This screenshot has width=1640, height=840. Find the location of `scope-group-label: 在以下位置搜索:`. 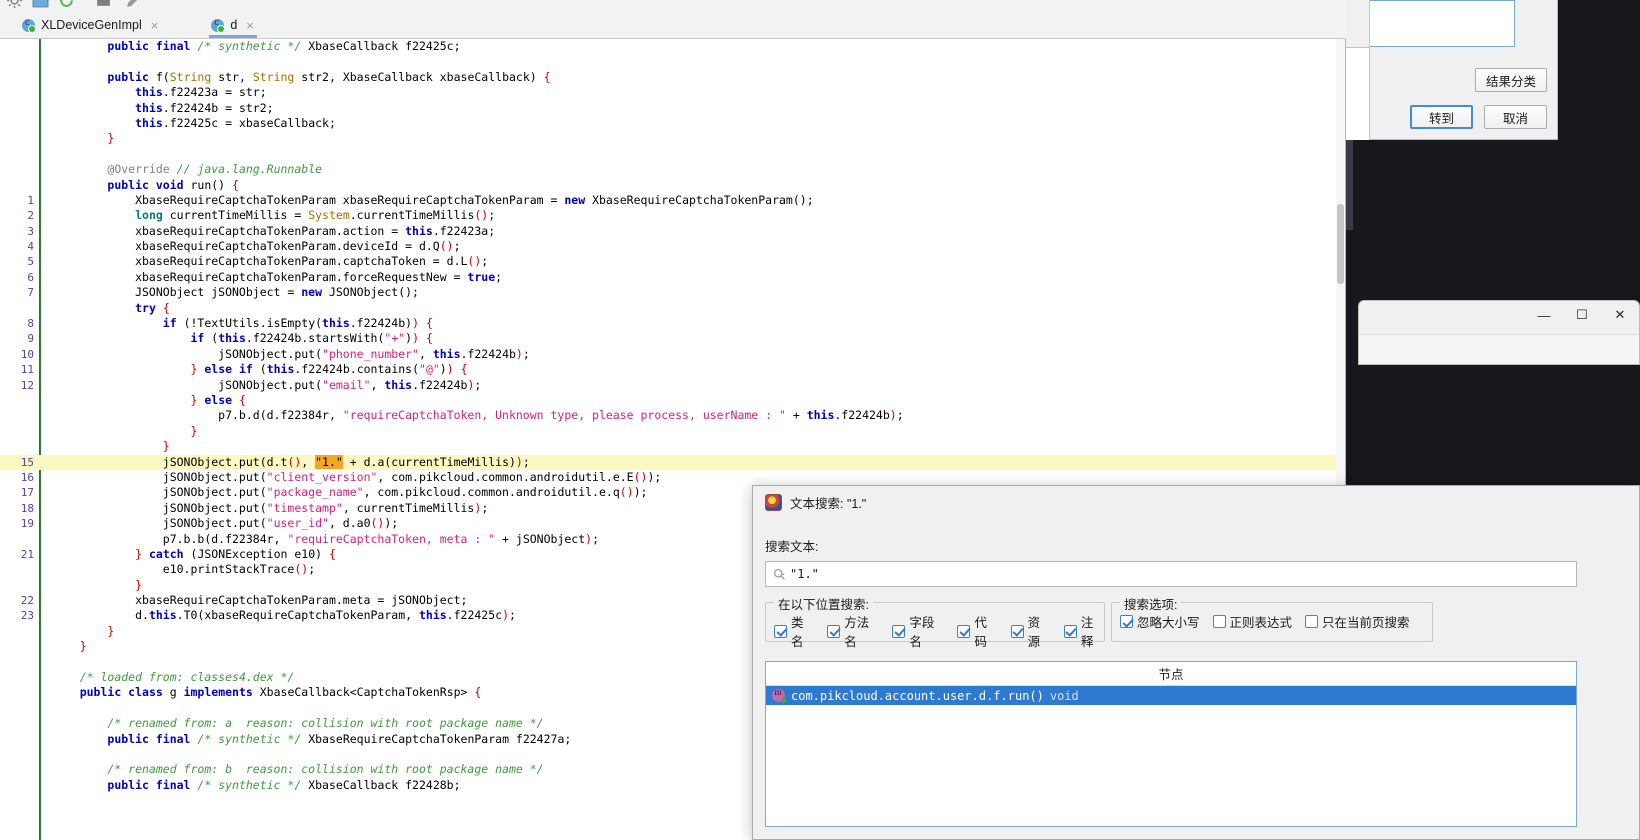

scope-group-label: 在以下位置搜索: is located at coordinates (823, 603).